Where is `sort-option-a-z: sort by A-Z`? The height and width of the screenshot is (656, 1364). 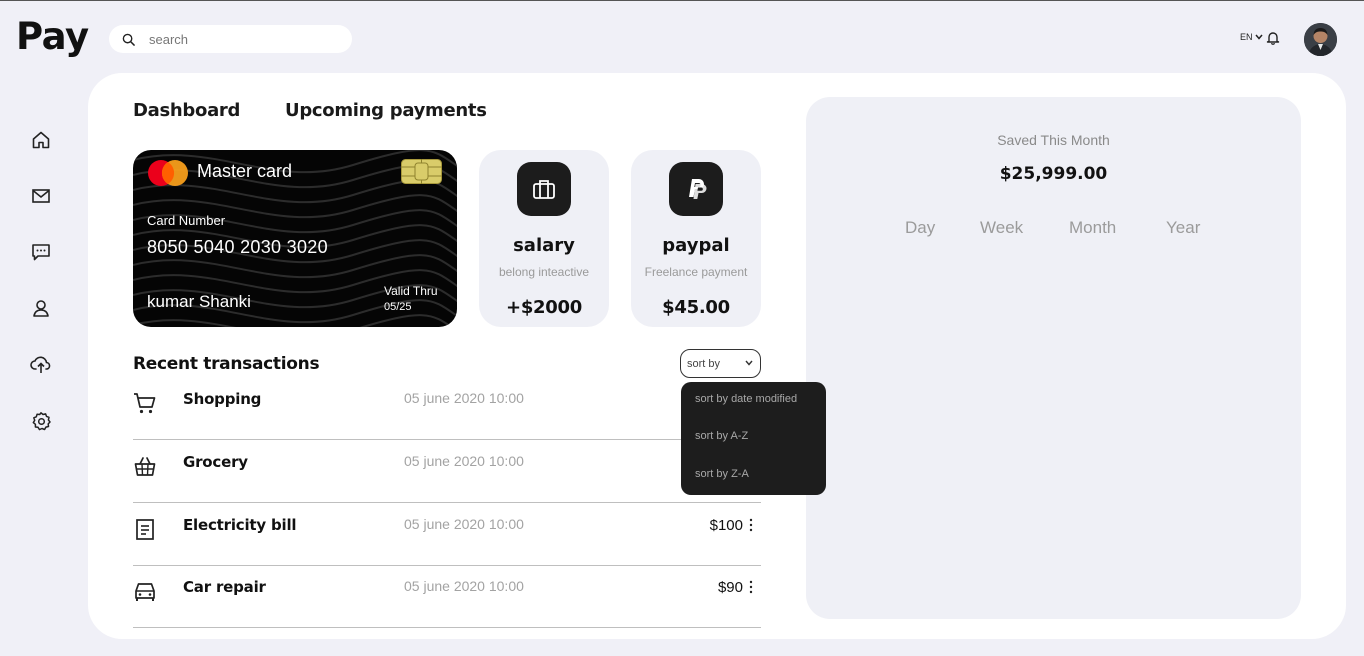
sort-option-a-z: sort by A-Z is located at coordinates (721, 436).